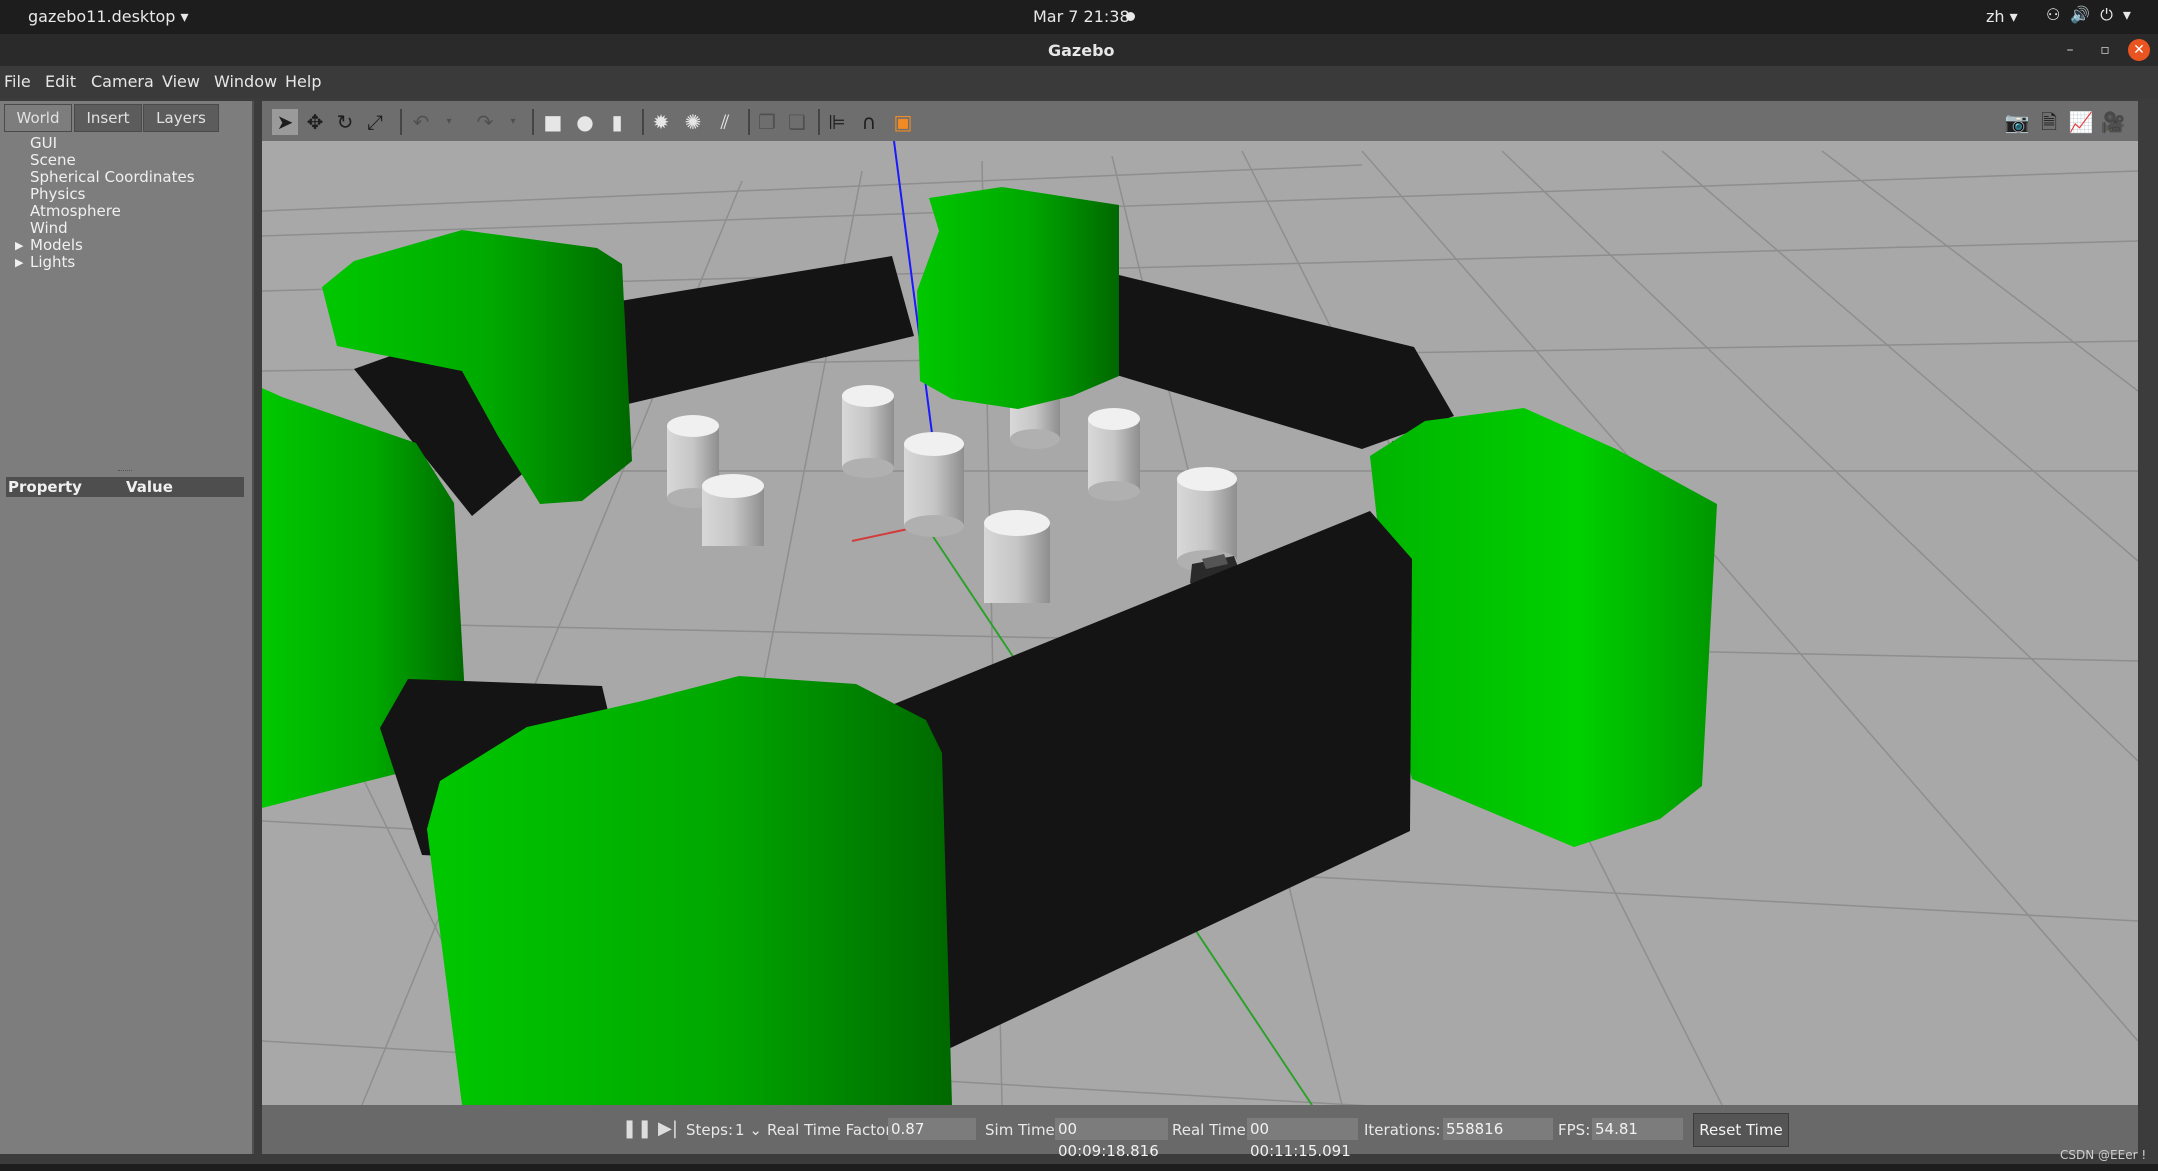 The height and width of the screenshot is (1171, 2158). Describe the element at coordinates (345, 122) in the screenshot. I see `rotate-icon: ↻` at that location.